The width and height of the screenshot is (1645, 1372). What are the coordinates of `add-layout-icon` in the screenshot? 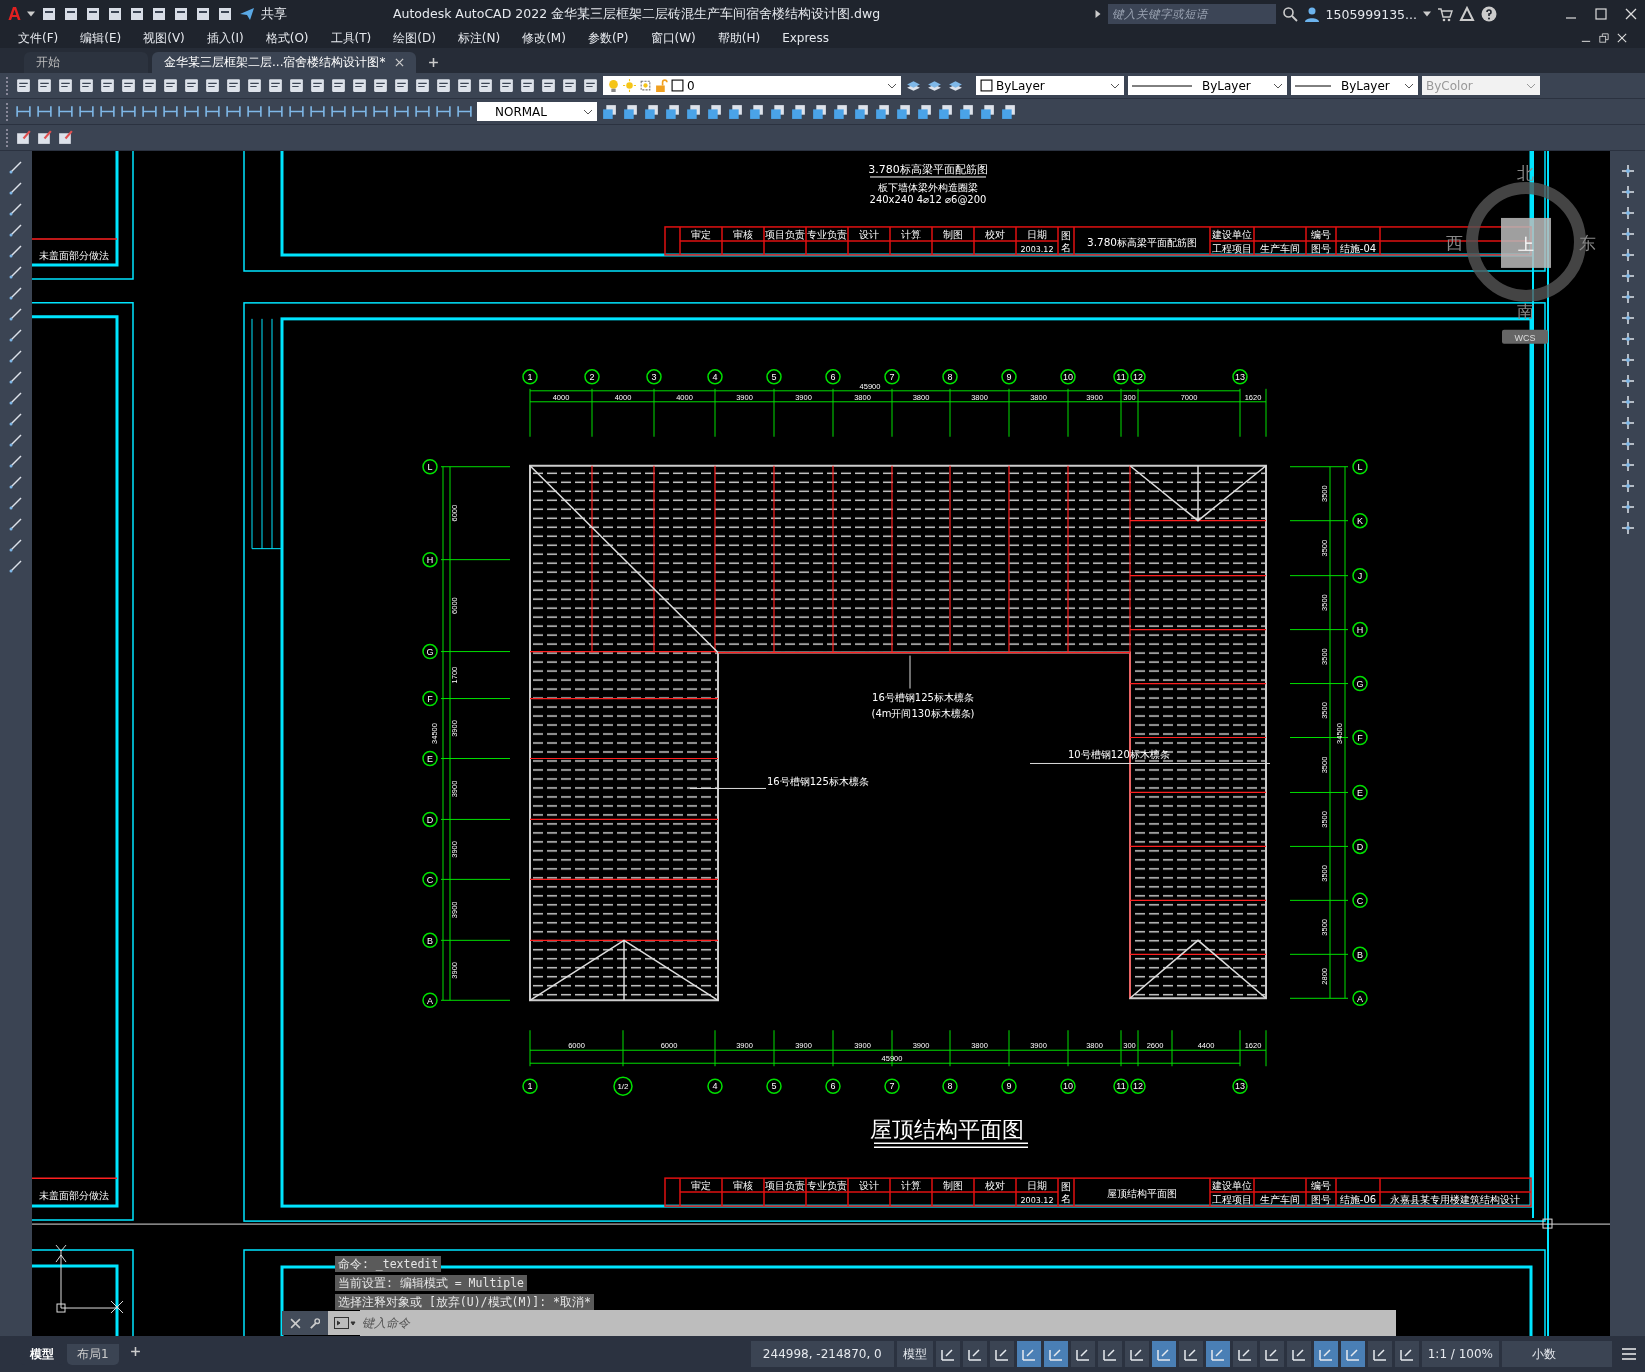 It's located at (135, 1351).